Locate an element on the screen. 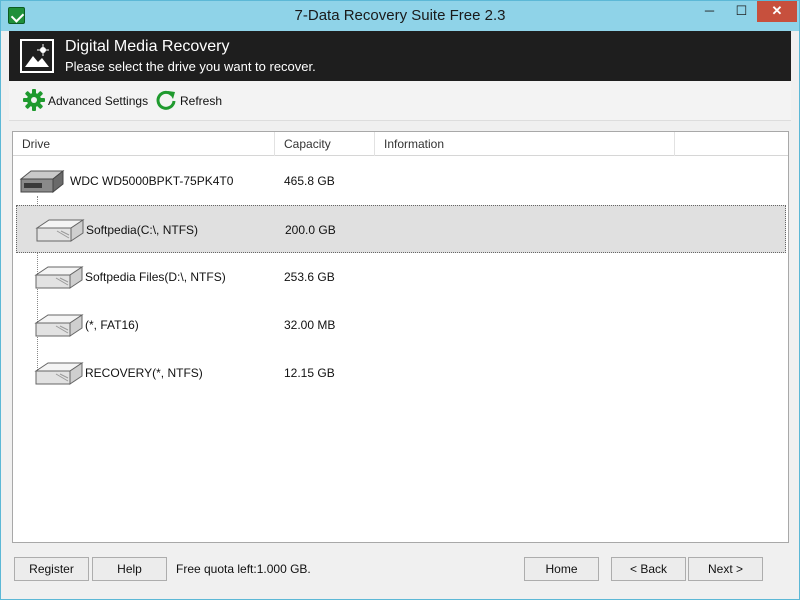 This screenshot has width=800, height=600. drive-row-partition: Softpedia(C:\, NTFS) 200.0 GB is located at coordinates (401, 229).